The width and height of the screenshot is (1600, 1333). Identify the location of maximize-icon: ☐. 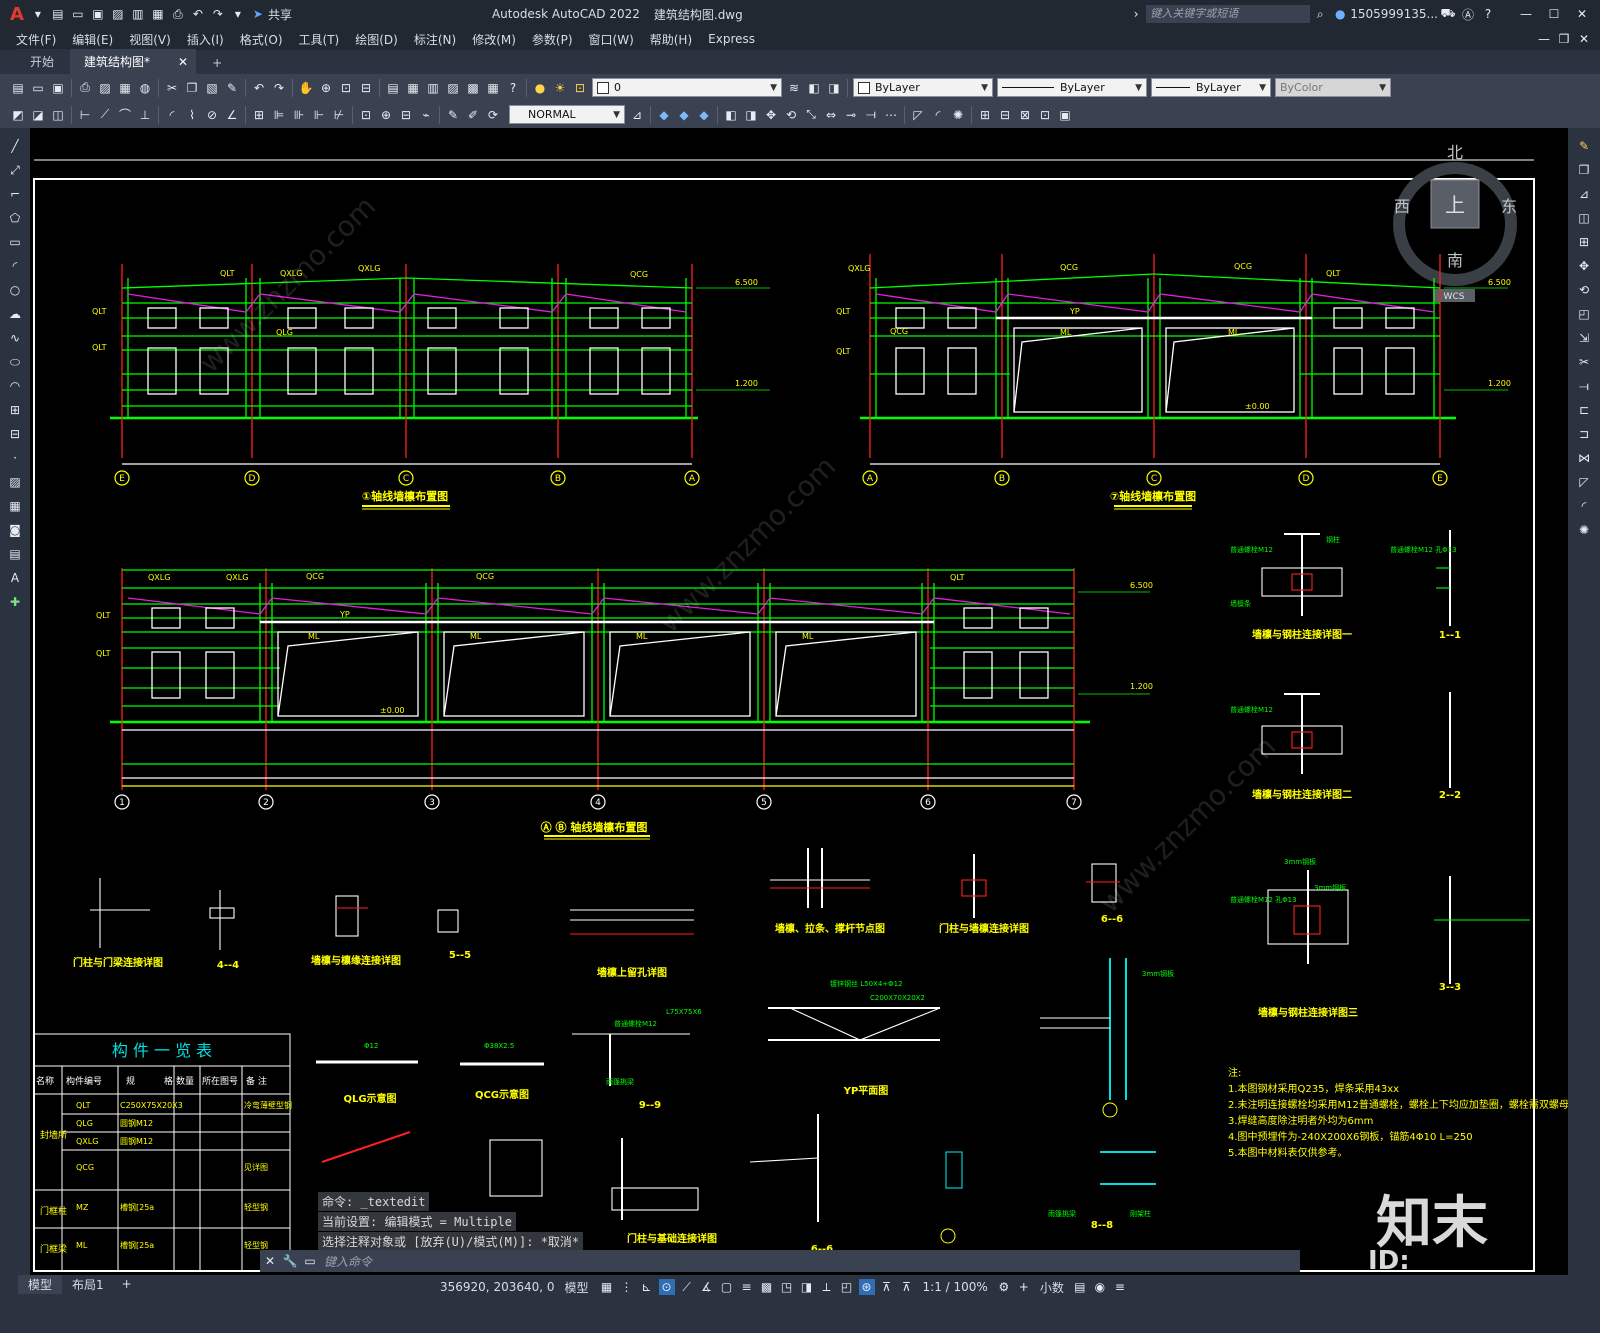
(1554, 14).